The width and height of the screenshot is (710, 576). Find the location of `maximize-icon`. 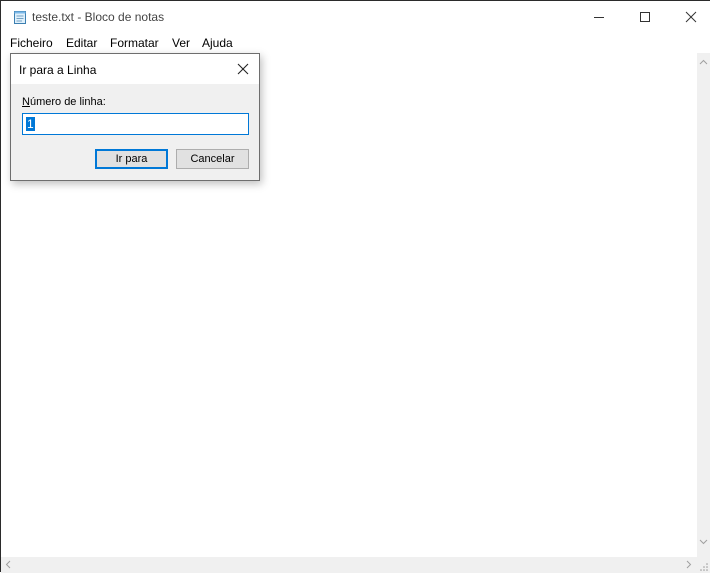

maximize-icon is located at coordinates (645, 17).